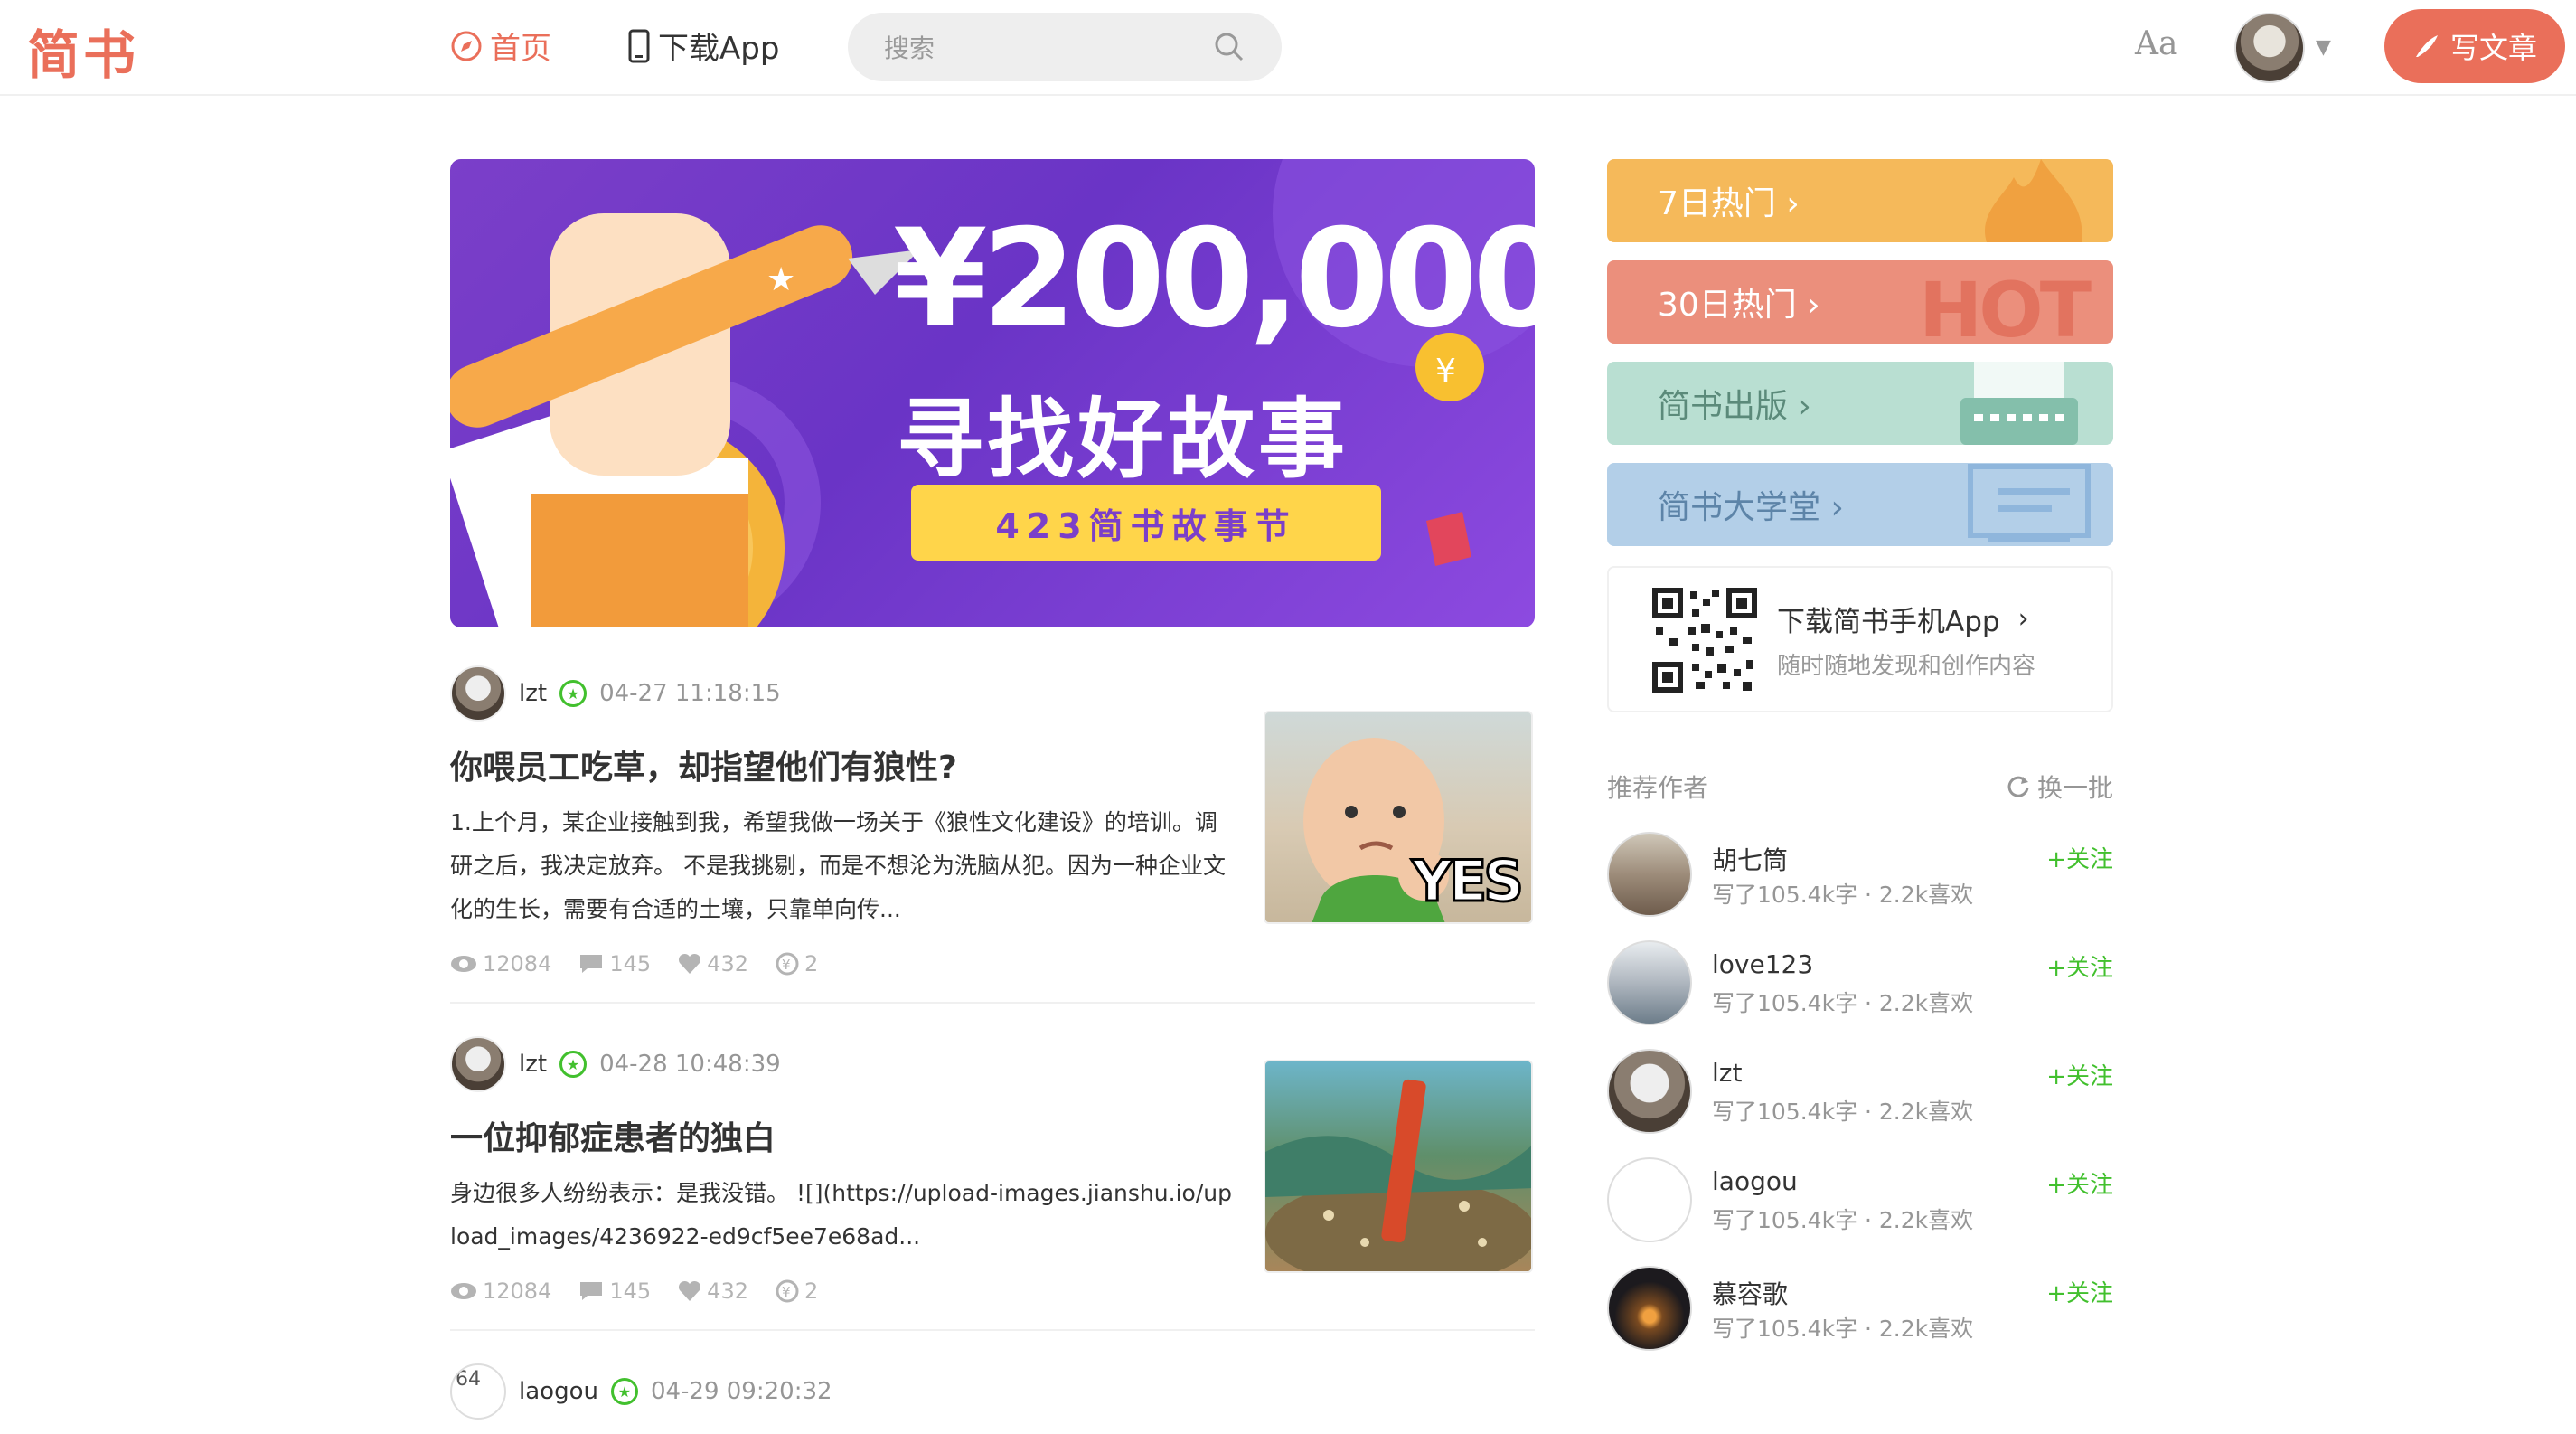 This screenshot has height=1434, width=2576. Describe the element at coordinates (1750, 859) in the screenshot. I see `author-name: 胡七筒` at that location.